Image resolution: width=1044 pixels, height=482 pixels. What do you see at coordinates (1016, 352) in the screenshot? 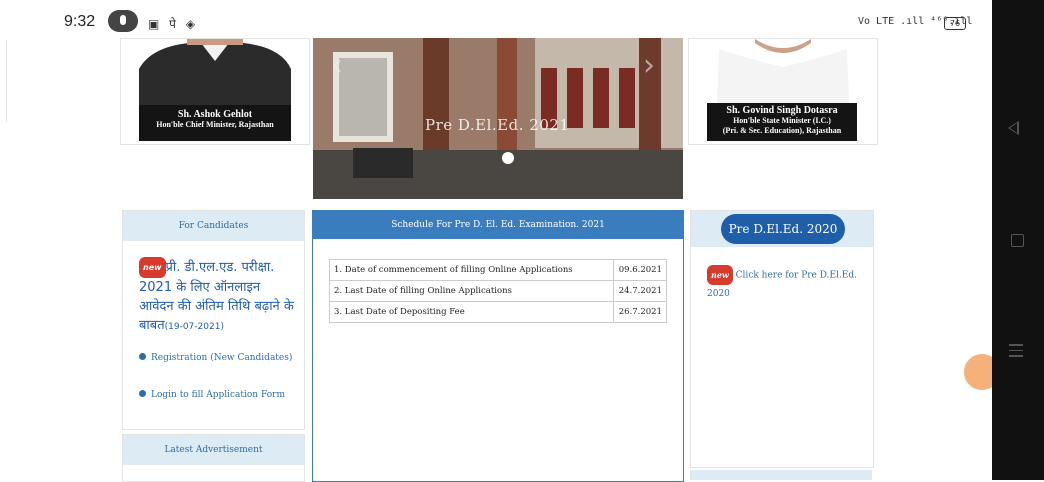
I see `menu-icon` at bounding box center [1016, 352].